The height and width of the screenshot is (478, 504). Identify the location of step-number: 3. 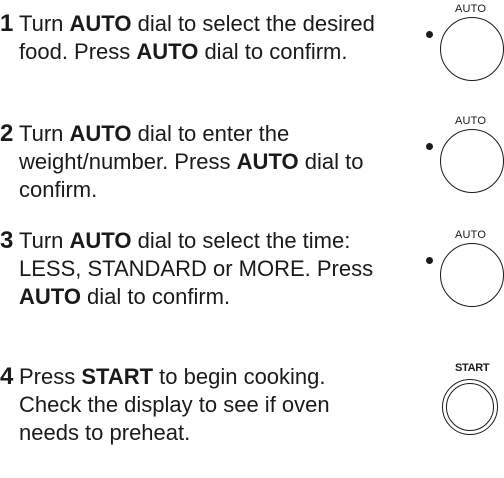
(7, 240).